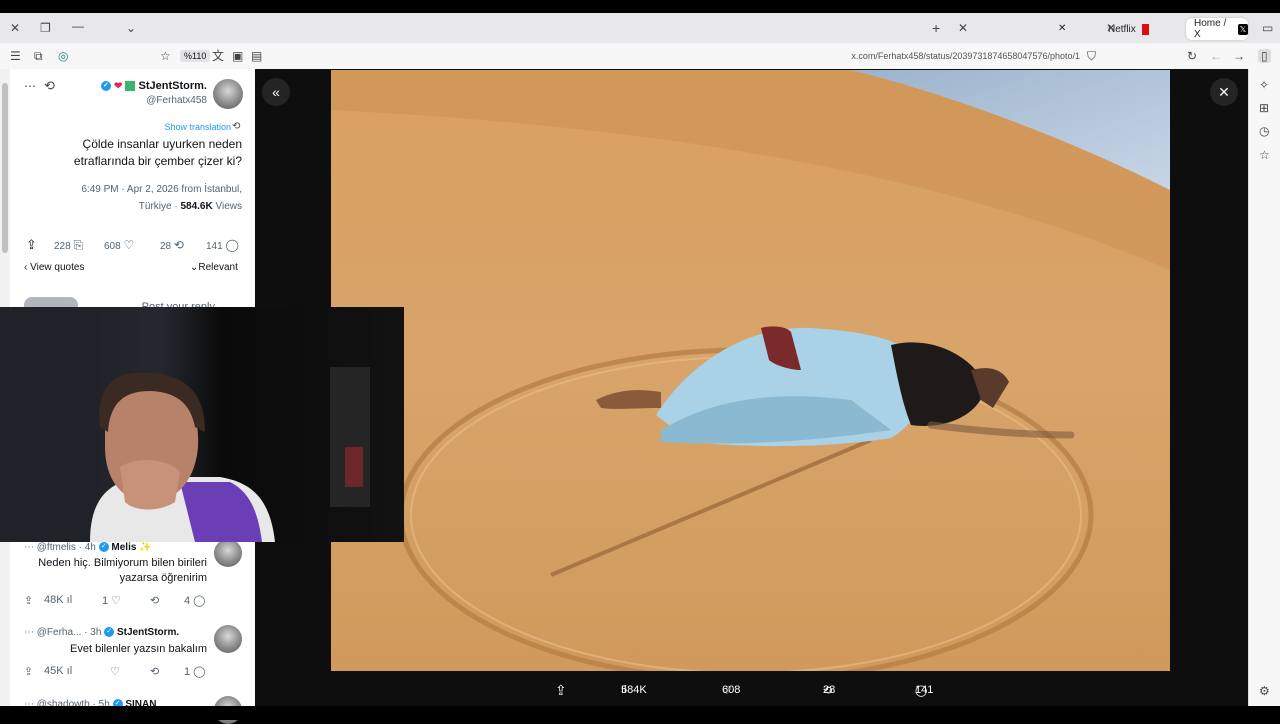 The image size is (1280, 724). Describe the element at coordinates (111, 600) in the screenshot. I see `like-count: 1 ♡` at that location.